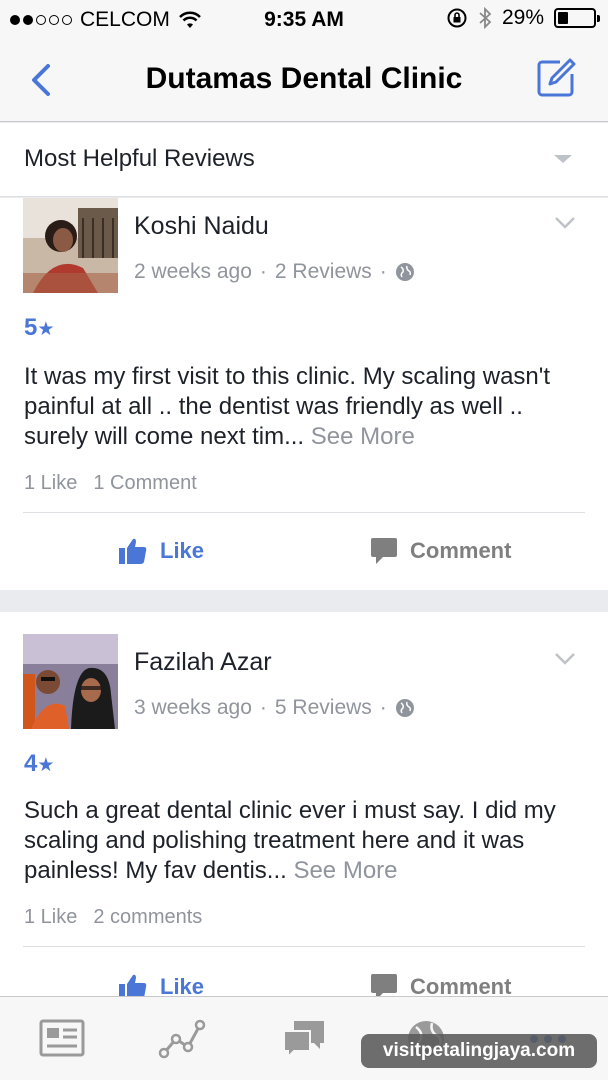 The height and width of the screenshot is (1080, 608). What do you see at coordinates (304, 1039) in the screenshot?
I see `messages-icon` at bounding box center [304, 1039].